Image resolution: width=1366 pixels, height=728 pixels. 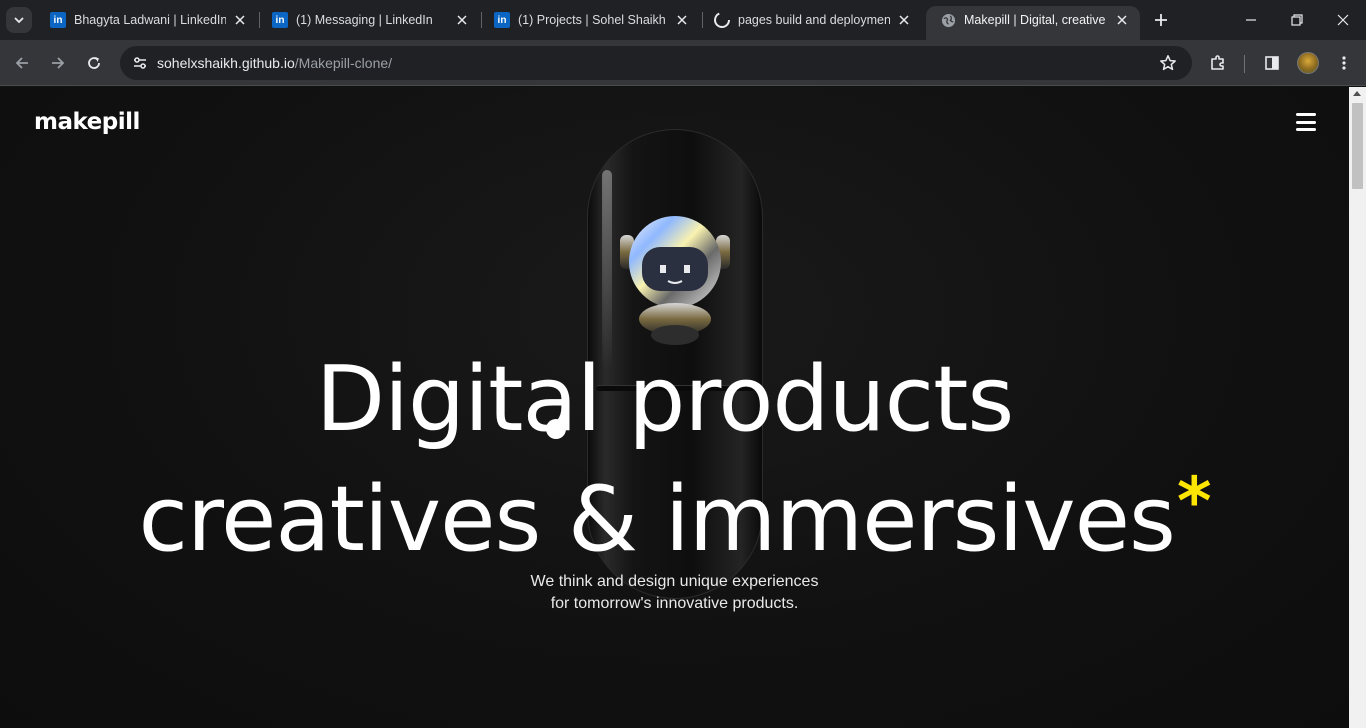 I want to click on browser-menu-button, so click(x=1344, y=63).